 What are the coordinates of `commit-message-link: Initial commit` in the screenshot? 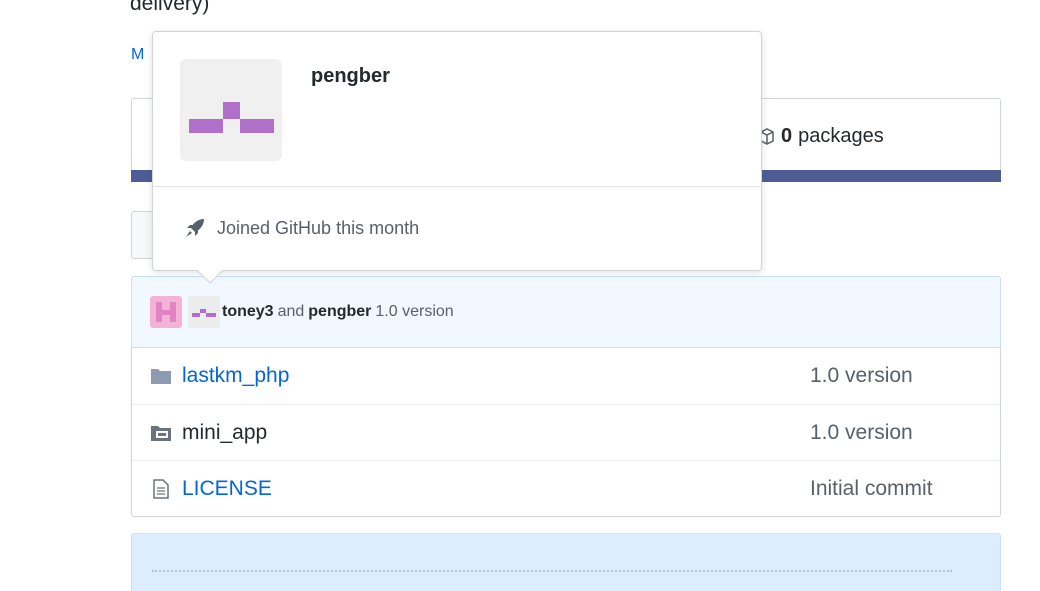 It's located at (871, 489).